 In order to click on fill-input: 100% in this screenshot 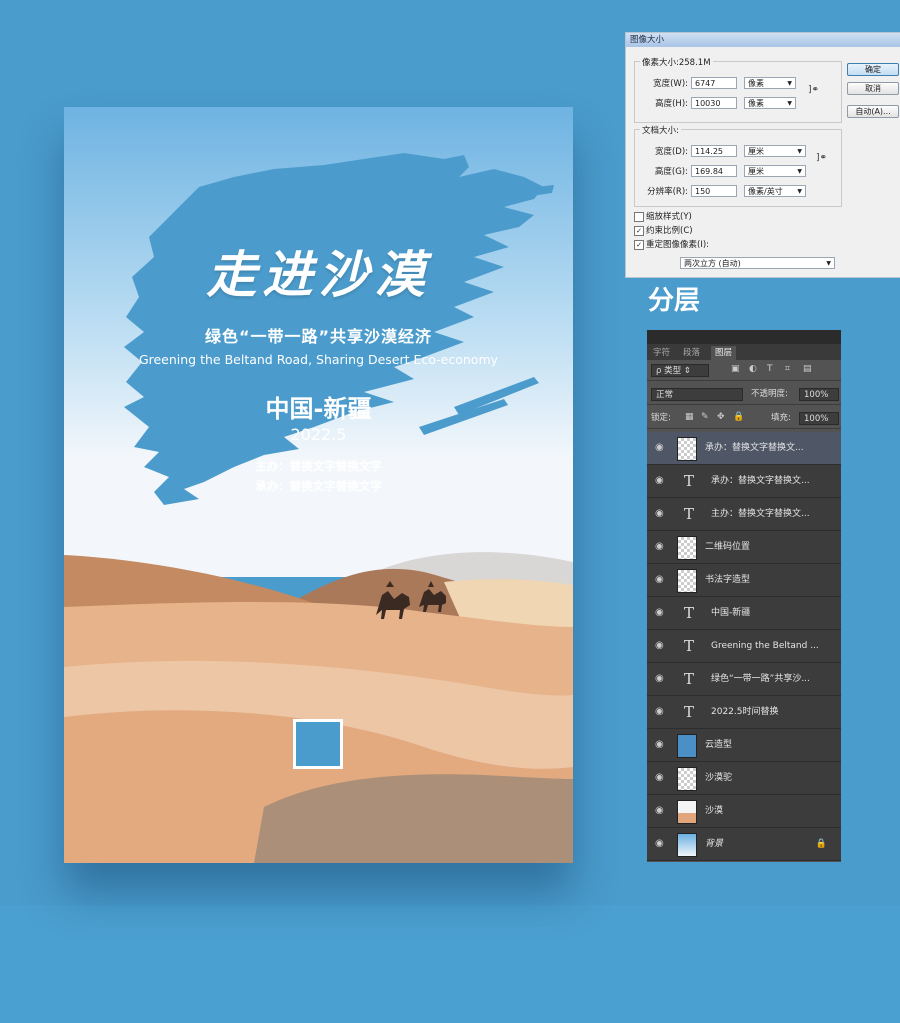, I will do `click(819, 418)`.